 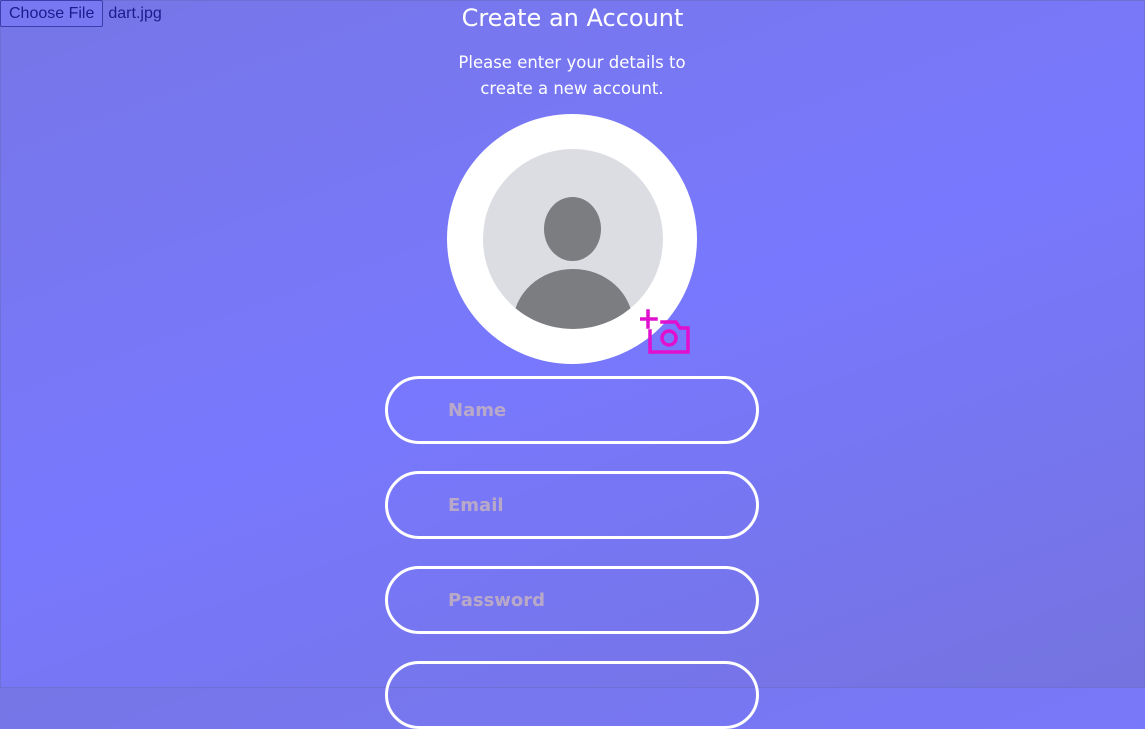 What do you see at coordinates (497, 600) in the screenshot?
I see `password-placeholder: Password` at bounding box center [497, 600].